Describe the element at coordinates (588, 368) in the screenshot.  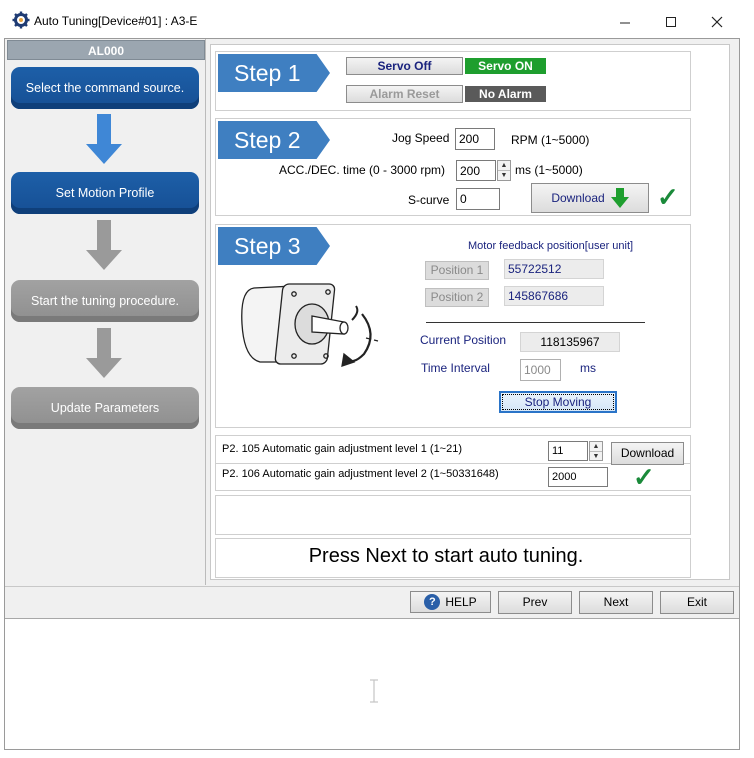
I see `time-interval-unit: ms` at that location.